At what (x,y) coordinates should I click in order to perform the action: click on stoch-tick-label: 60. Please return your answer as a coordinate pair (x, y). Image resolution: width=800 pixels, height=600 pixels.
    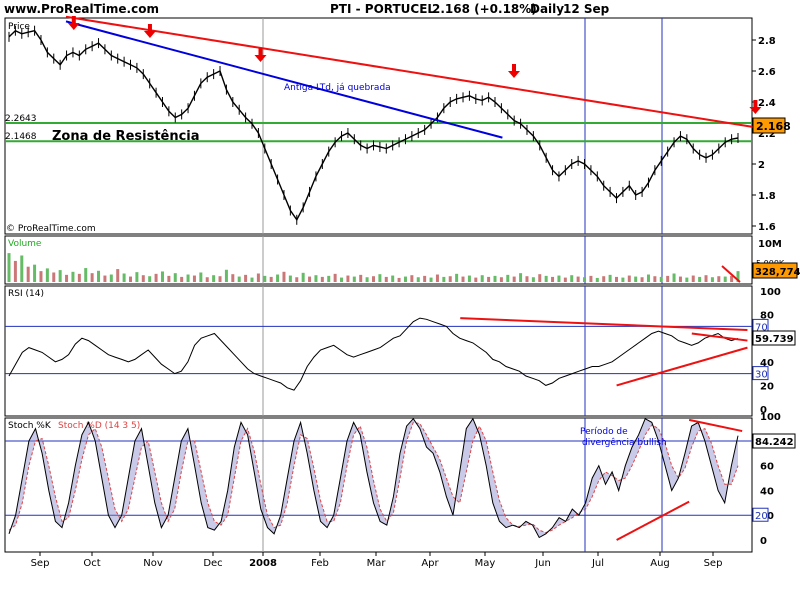
    Looking at the image, I should click on (767, 467).